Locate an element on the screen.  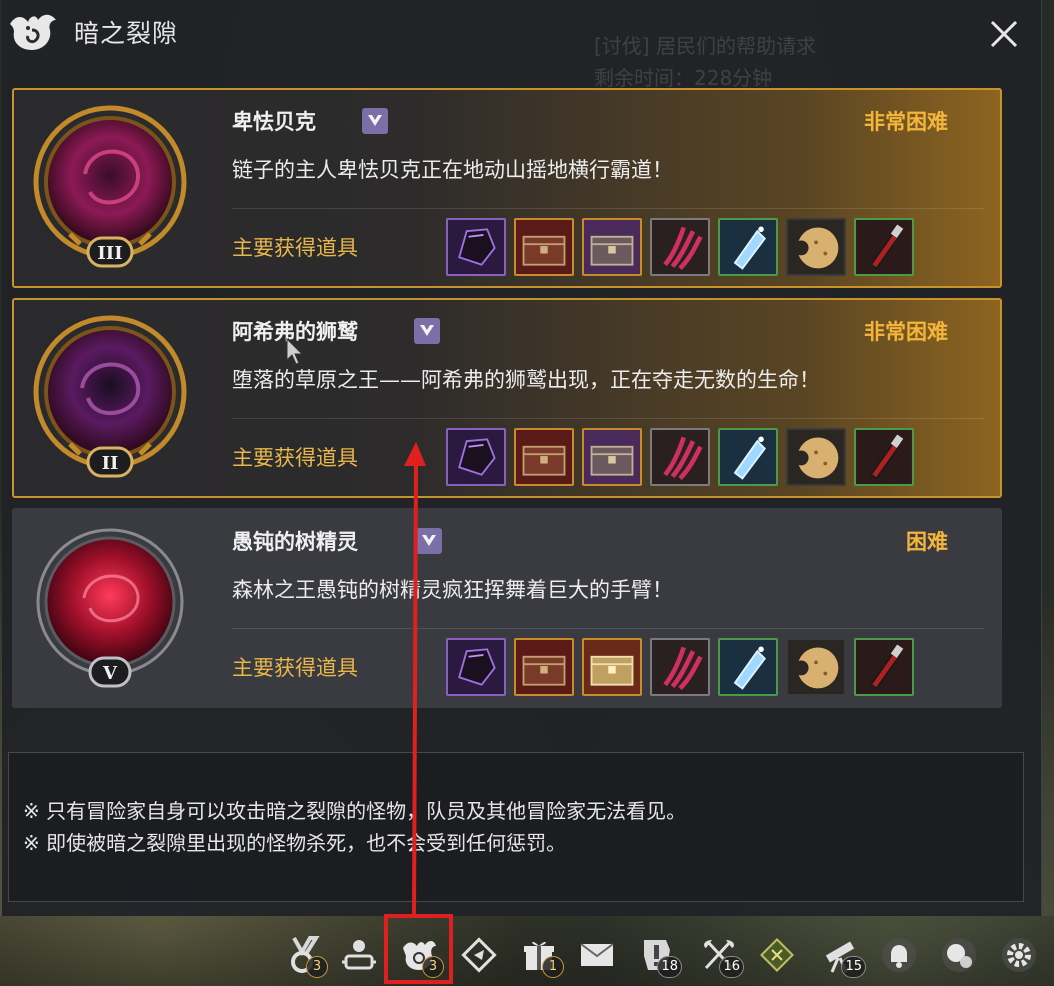
medal-count: 3 is located at coordinates (317, 967).